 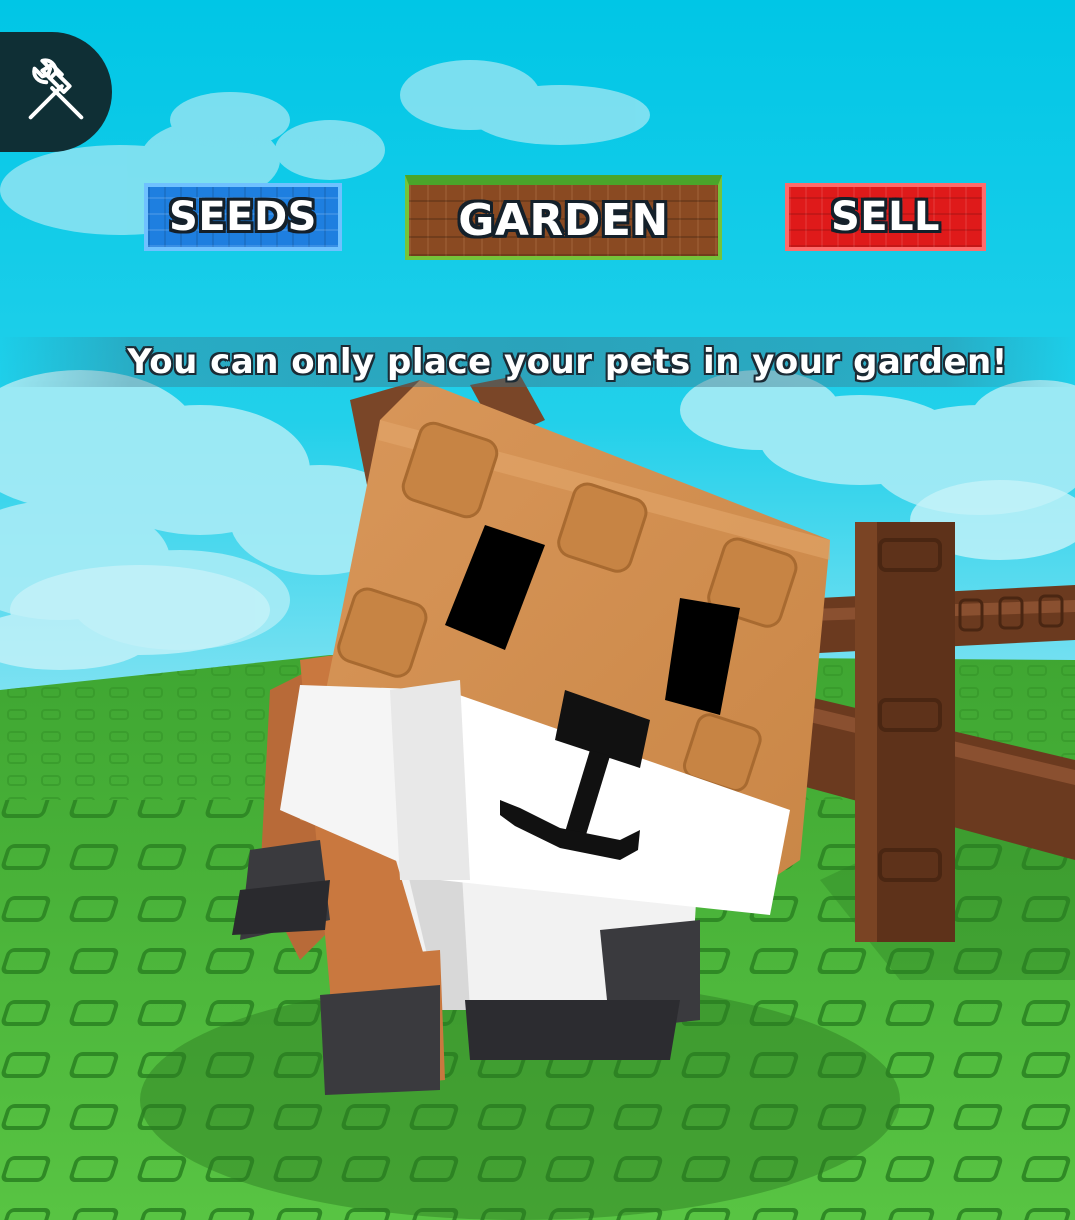 I want to click on sell-button-label: SELL, so click(x=885, y=217).